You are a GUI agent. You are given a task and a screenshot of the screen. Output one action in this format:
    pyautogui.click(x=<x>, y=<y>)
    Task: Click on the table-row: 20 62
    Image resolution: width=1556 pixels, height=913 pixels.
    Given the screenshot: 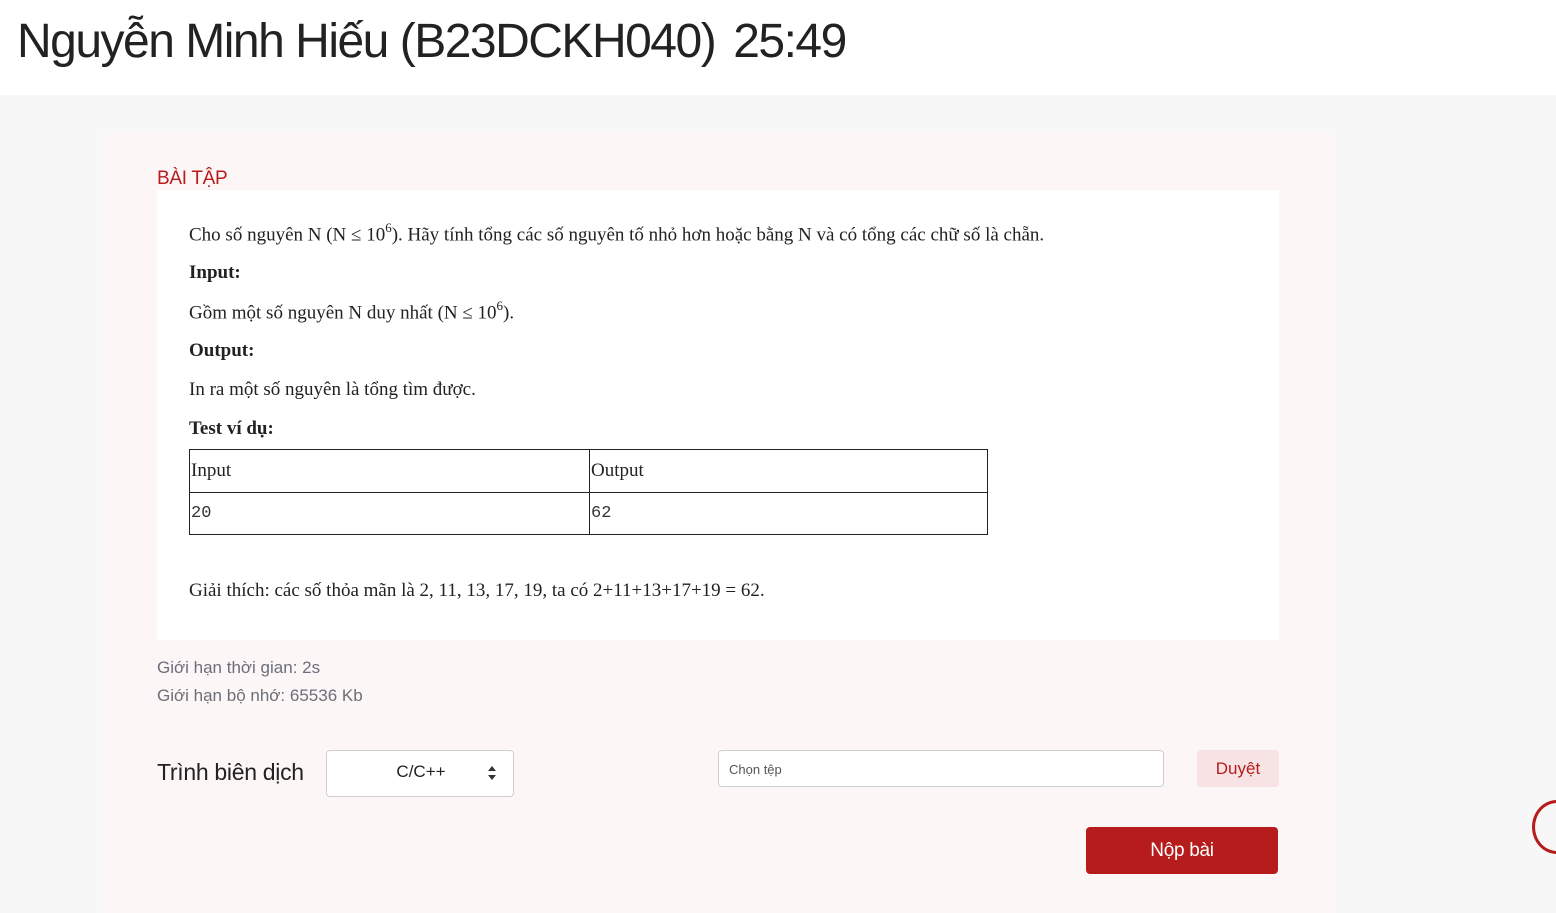 What is the action you would take?
    pyautogui.click(x=588, y=513)
    